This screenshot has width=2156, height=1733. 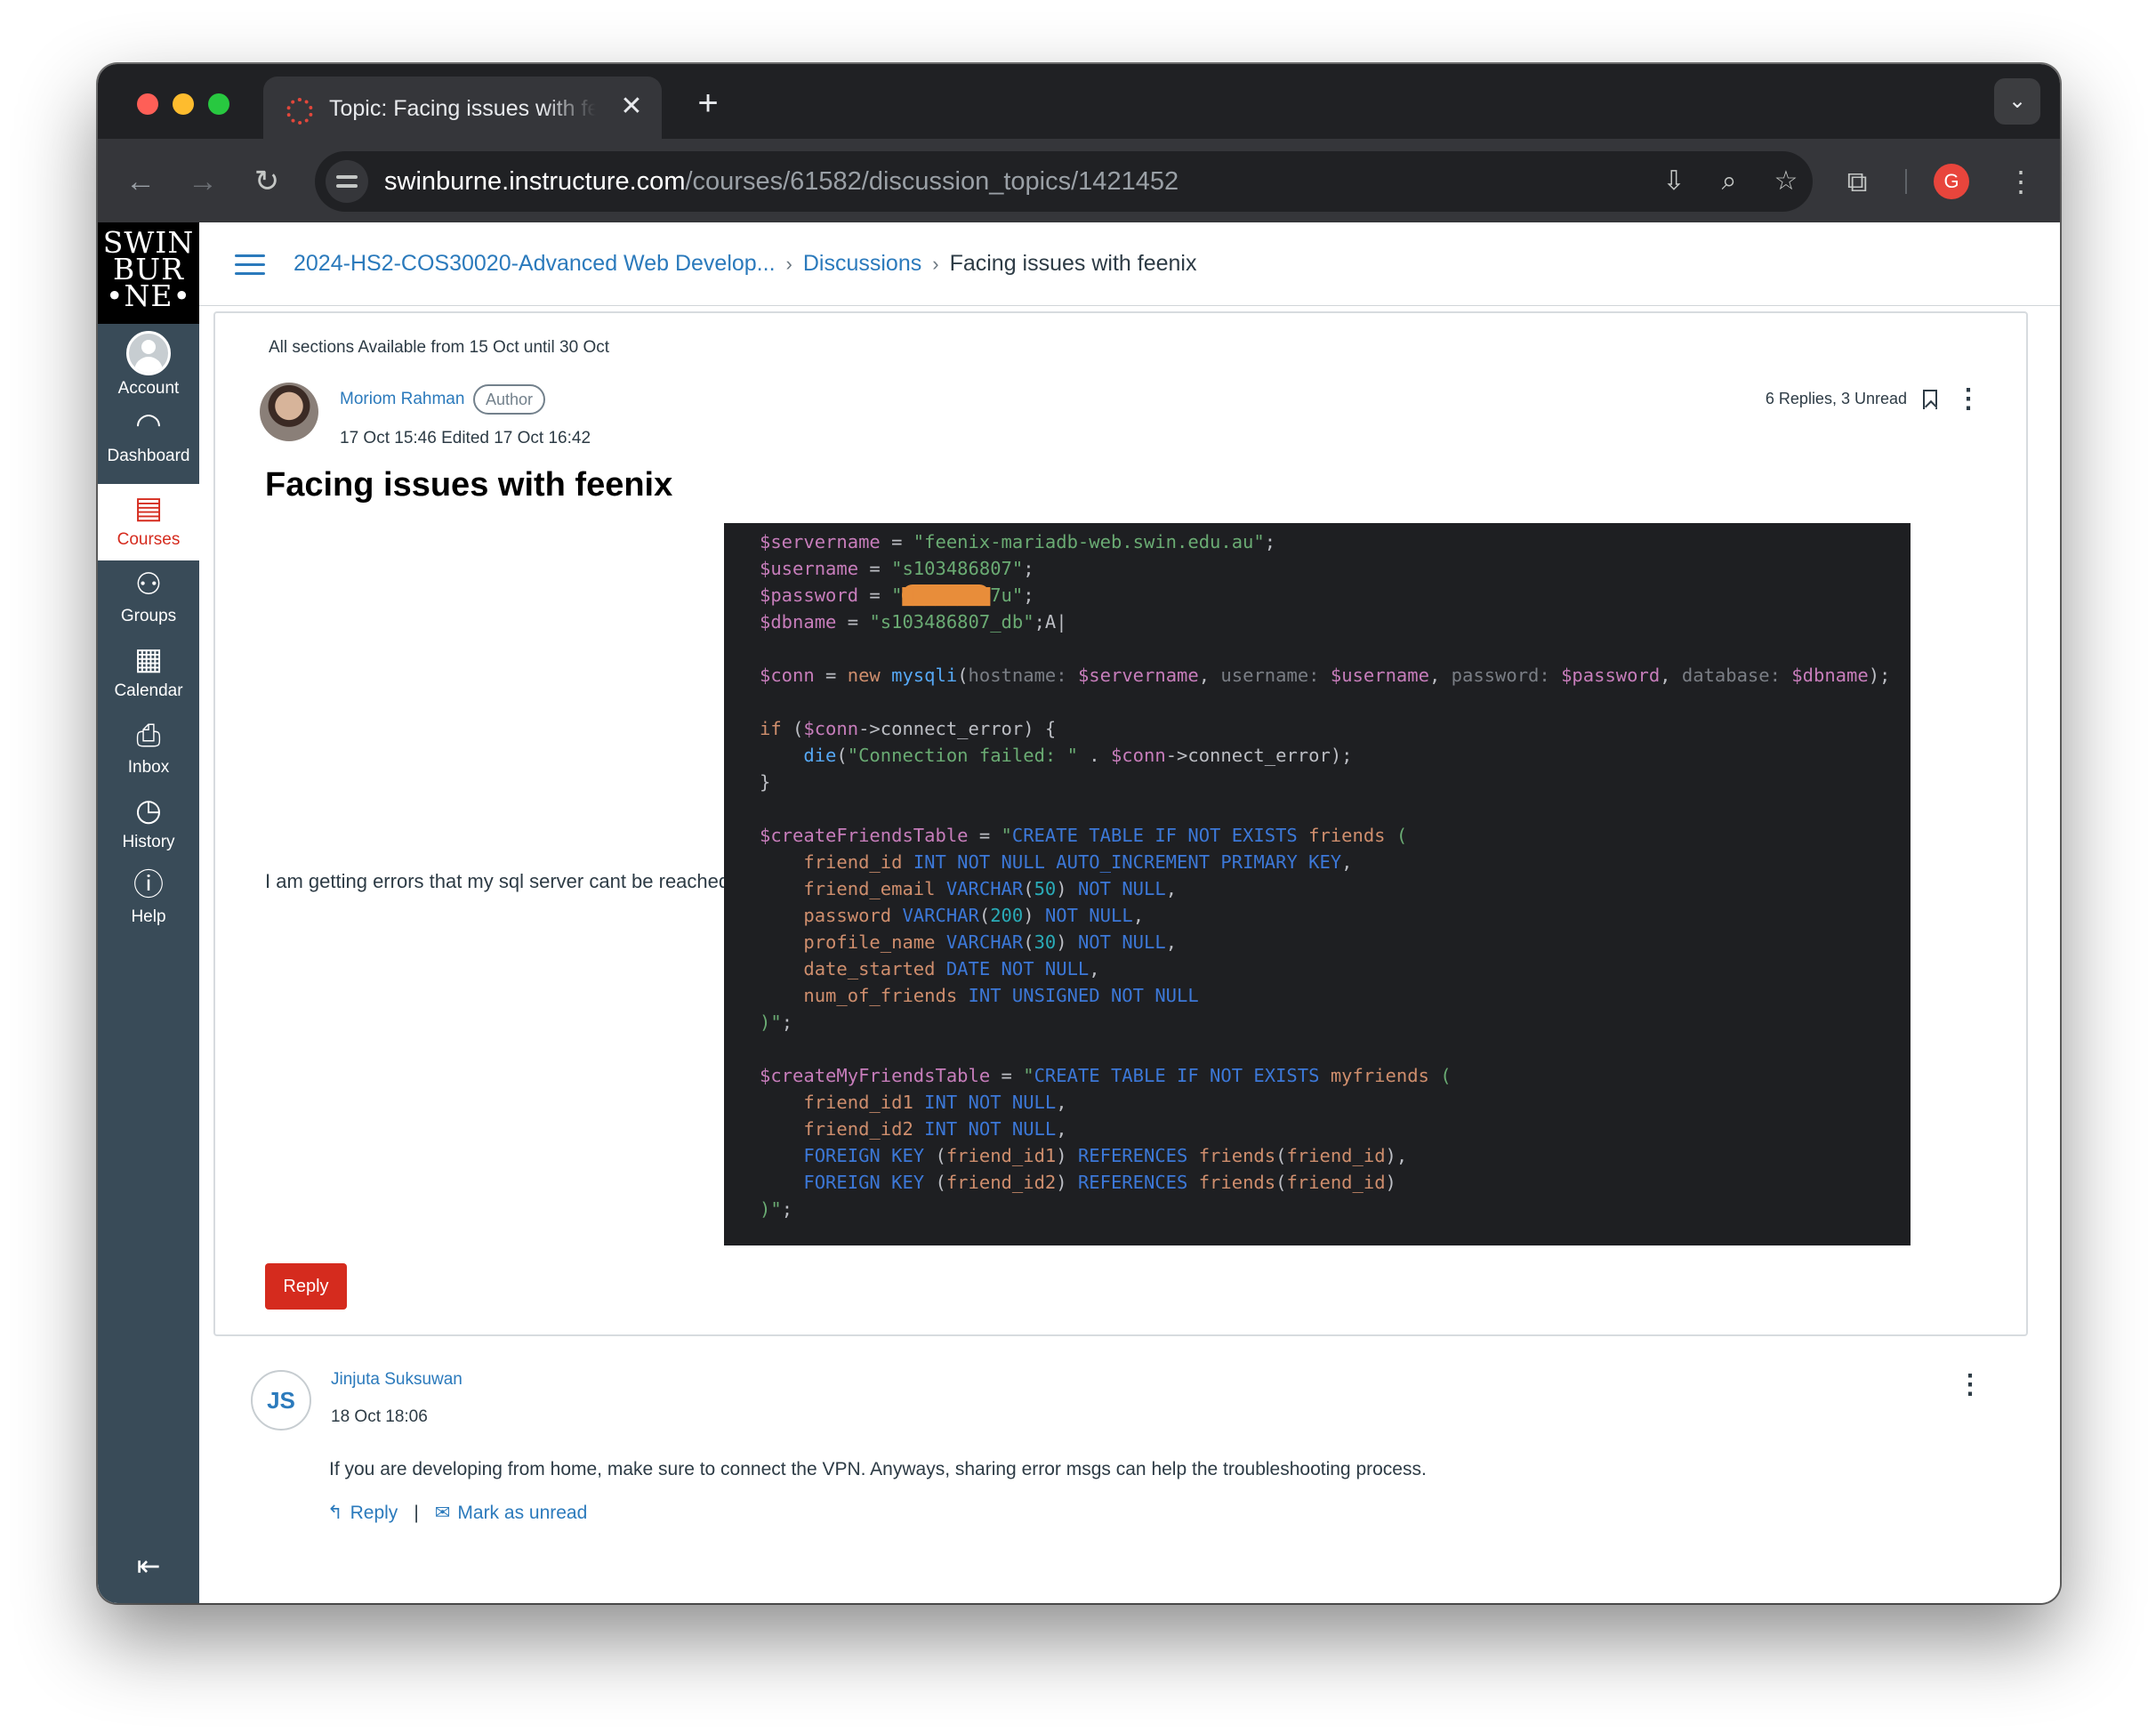 What do you see at coordinates (510, 399) in the screenshot?
I see `author-badge: Author` at bounding box center [510, 399].